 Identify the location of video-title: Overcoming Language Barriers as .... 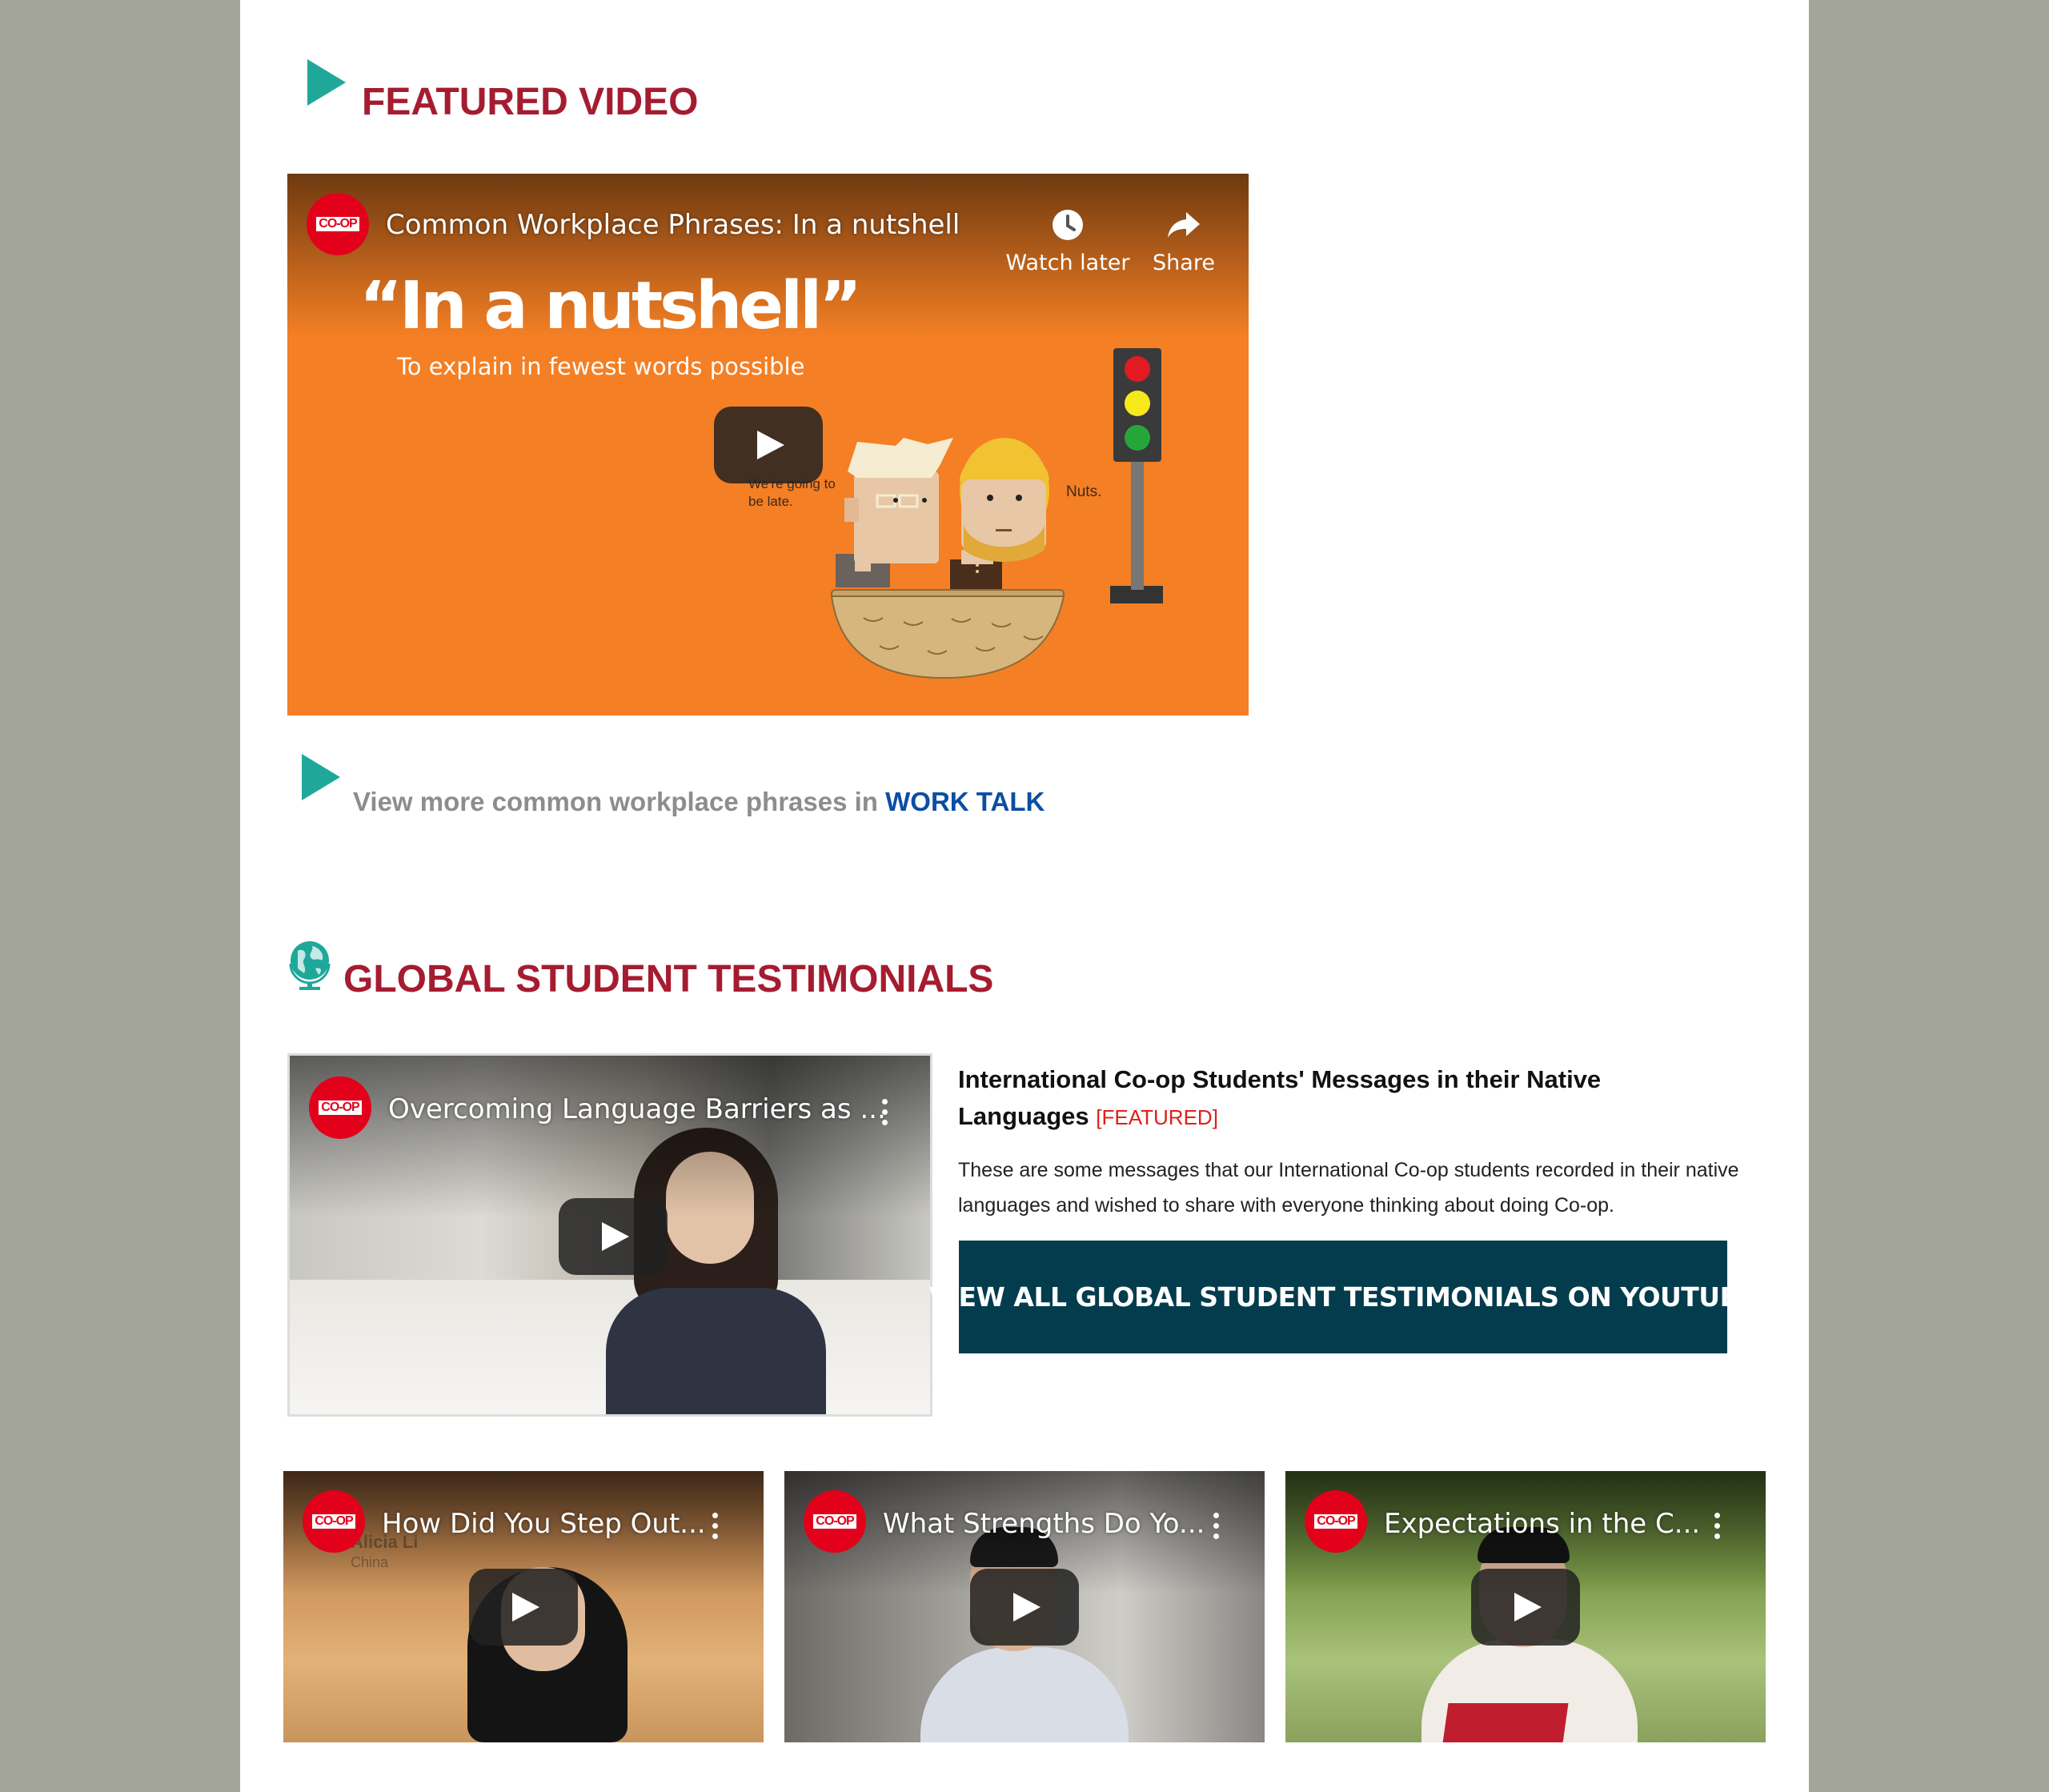
(637, 1109).